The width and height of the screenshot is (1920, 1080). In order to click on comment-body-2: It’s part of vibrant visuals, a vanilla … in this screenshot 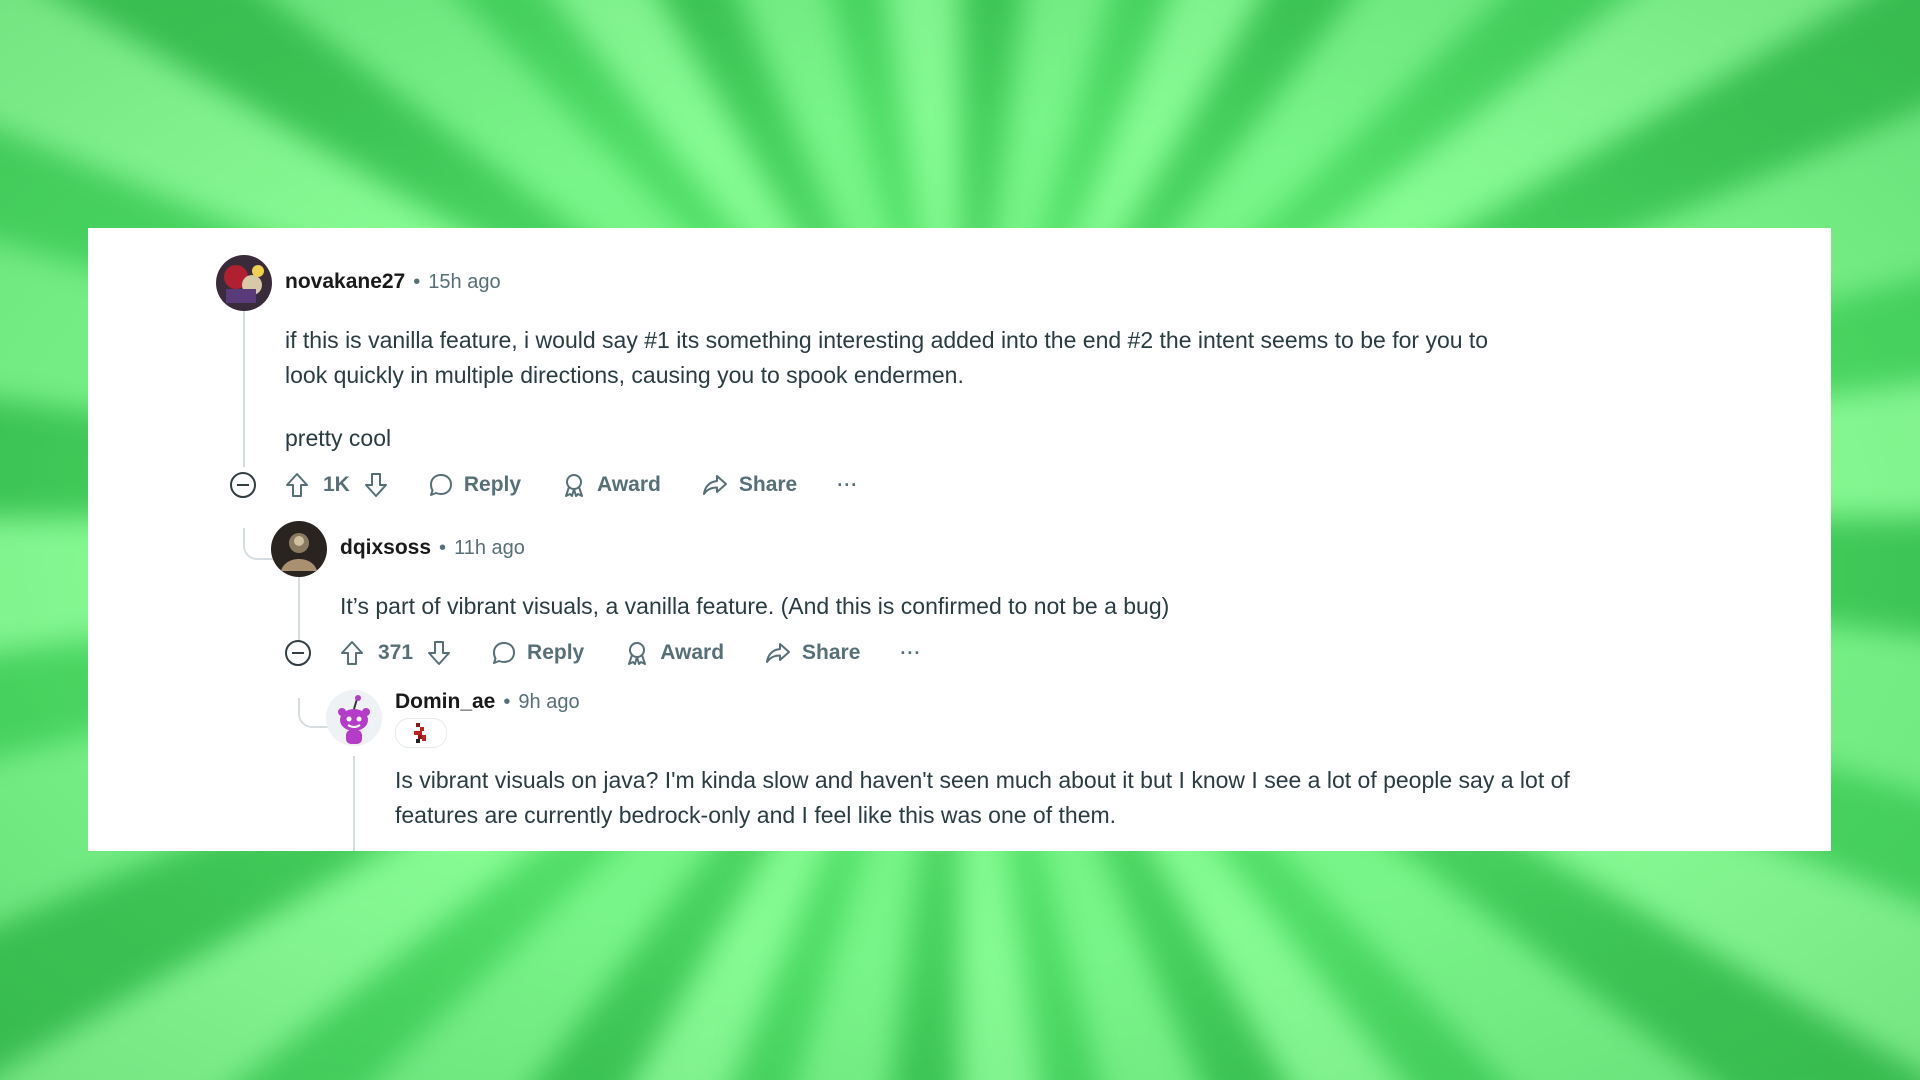, I will do `click(755, 606)`.